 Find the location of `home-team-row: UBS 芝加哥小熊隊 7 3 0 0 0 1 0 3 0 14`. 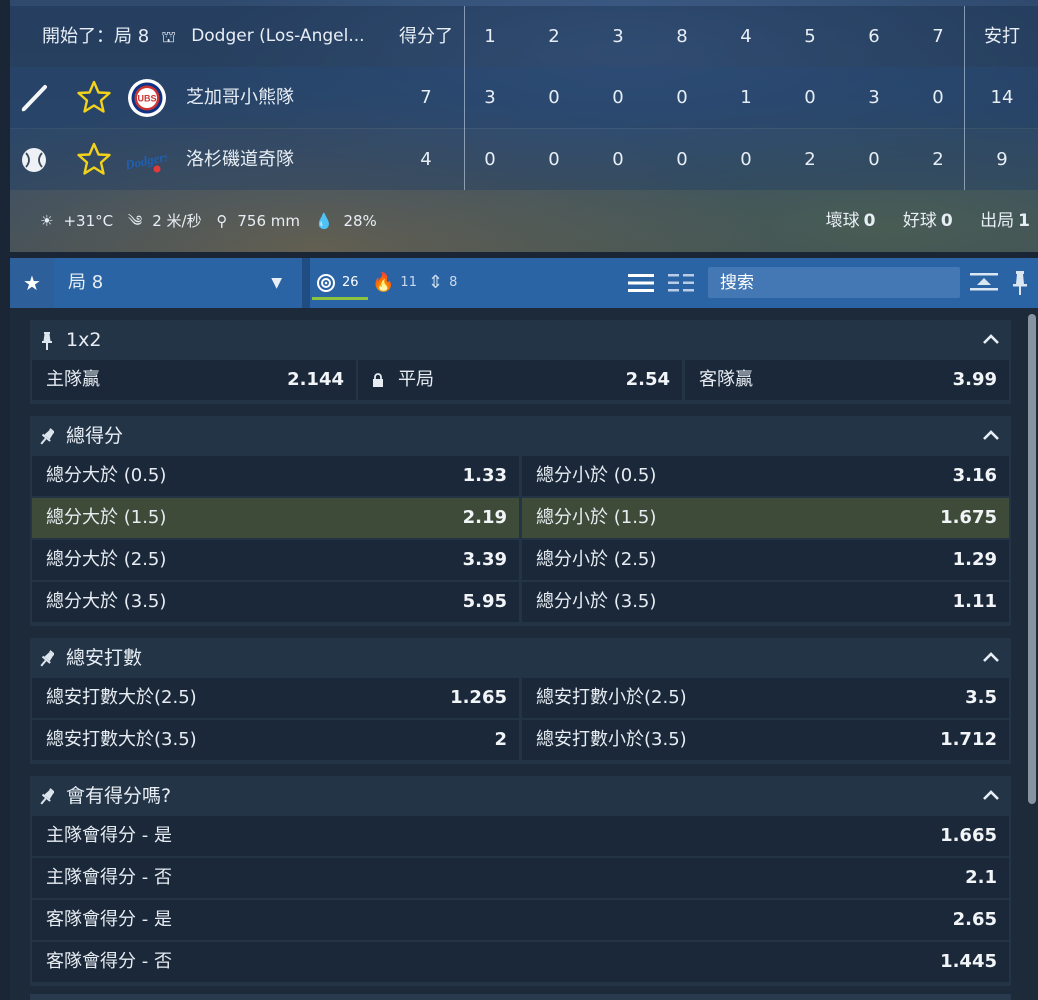

home-team-row: UBS 芝加哥小熊隊 7 3 0 0 0 1 0 3 0 14 is located at coordinates (524, 97).